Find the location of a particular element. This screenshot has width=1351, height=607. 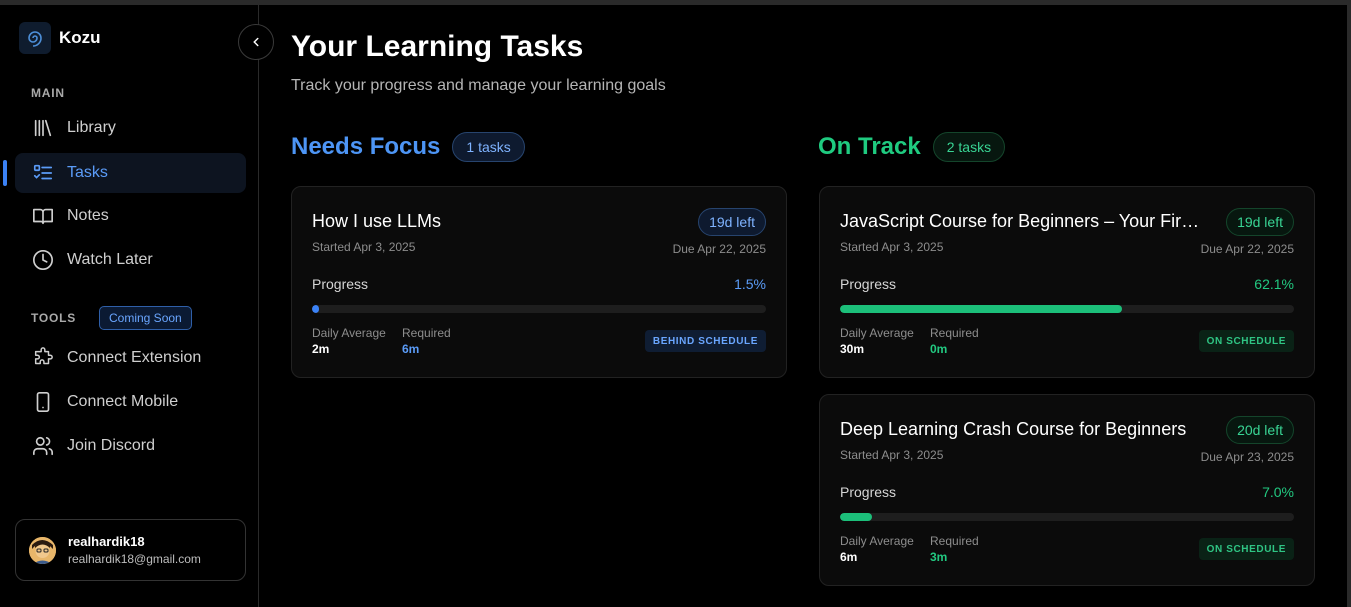

task-title: How I use LLMs is located at coordinates (377, 221).